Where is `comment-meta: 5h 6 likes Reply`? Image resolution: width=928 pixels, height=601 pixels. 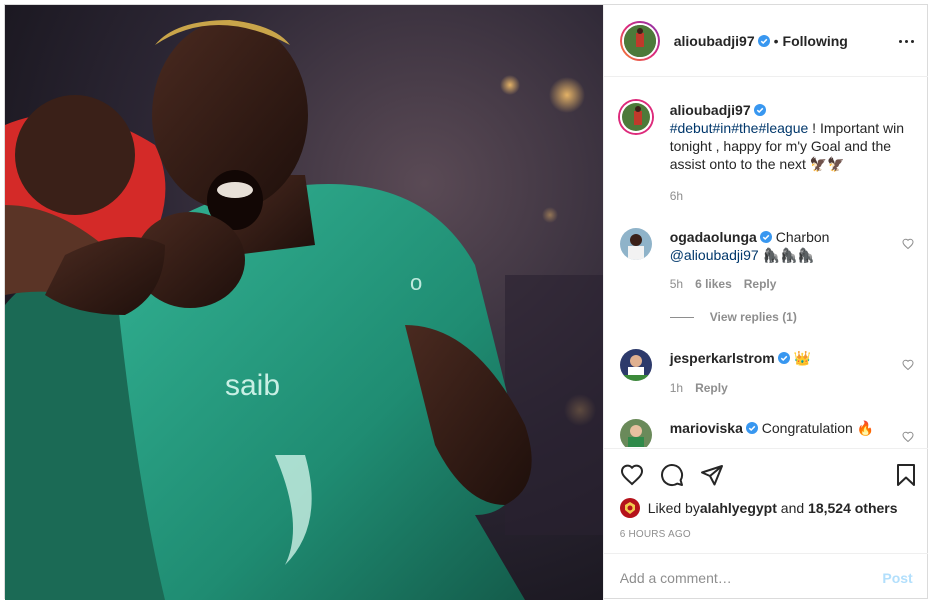
comment-meta: 5h 6 likes Reply is located at coordinates (723, 284).